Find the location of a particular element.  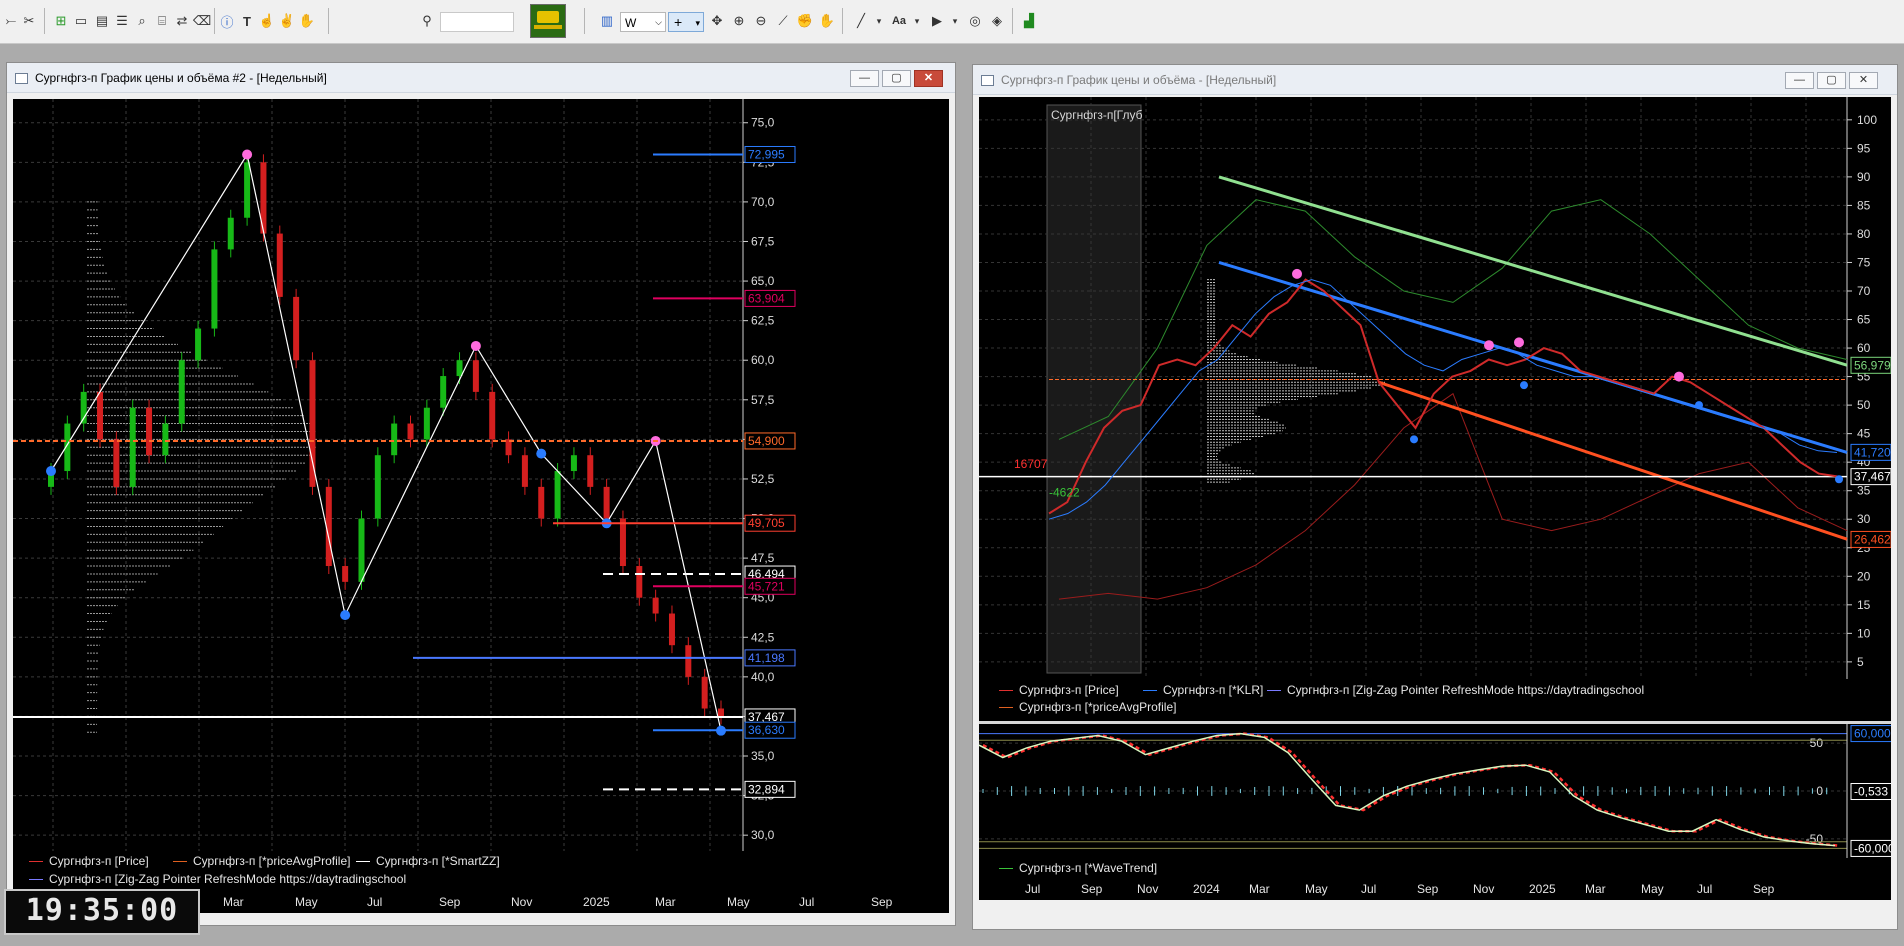

legend-item: Сургнфгз-п [*SmartZZ] is located at coordinates (428, 861).